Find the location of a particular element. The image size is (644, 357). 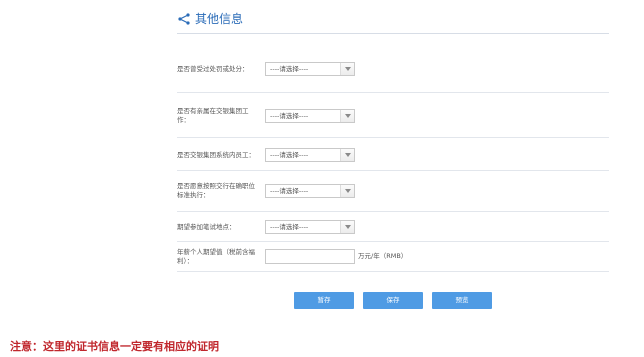

punishment-label: 是否曾受过处罚或处分： is located at coordinates (213, 69).